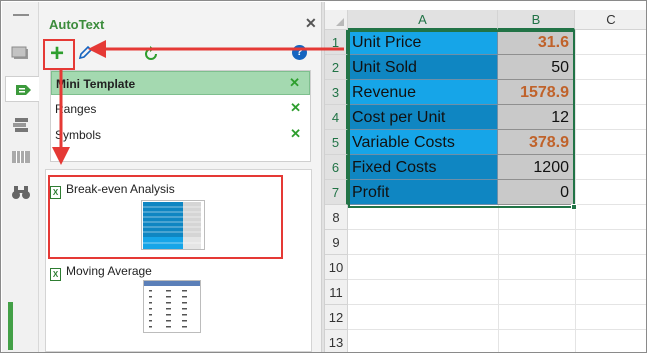  What do you see at coordinates (336, 117) in the screenshot?
I see `row-header-4: 4` at bounding box center [336, 117].